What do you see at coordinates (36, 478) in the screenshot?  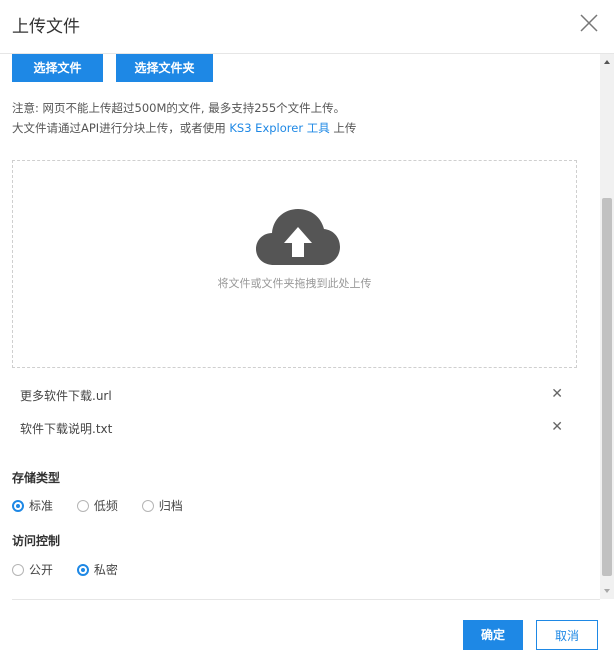 I see `storage-type-label: 存储类型` at bounding box center [36, 478].